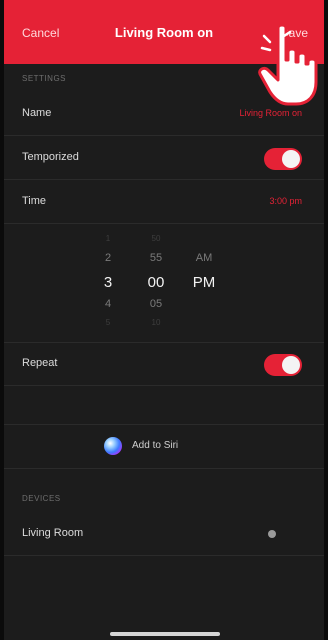 The height and width of the screenshot is (640, 328). Describe the element at coordinates (164, 364) in the screenshot. I see `repeat-row: Repeat` at that location.